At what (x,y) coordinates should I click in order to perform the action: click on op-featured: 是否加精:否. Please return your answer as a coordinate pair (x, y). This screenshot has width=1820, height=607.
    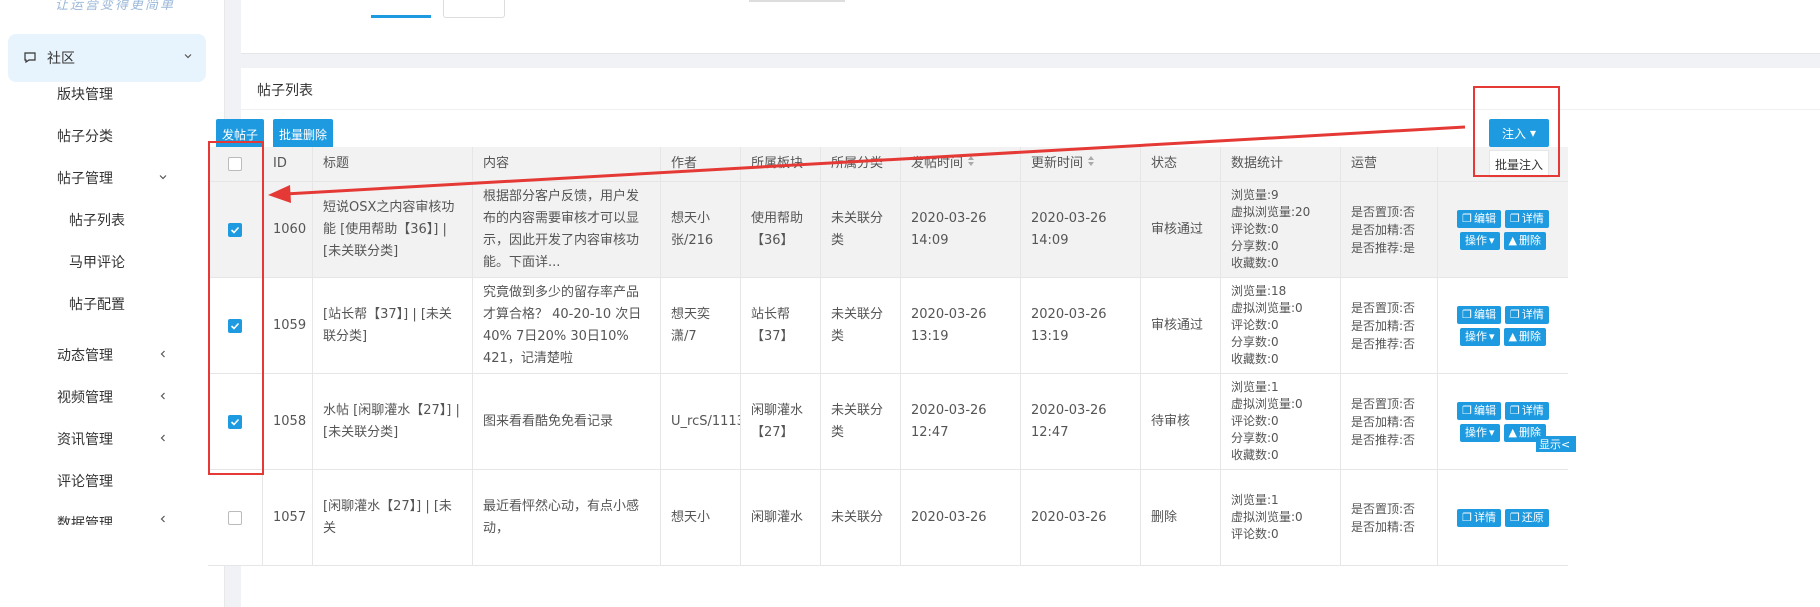
    Looking at the image, I should click on (1383, 325).